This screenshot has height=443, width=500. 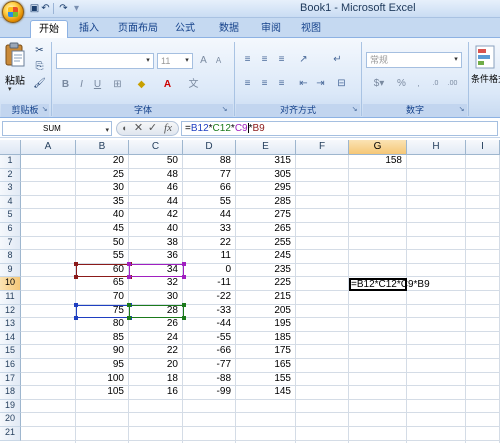 What do you see at coordinates (10, 379) in the screenshot?
I see `row-header-17: 17` at bounding box center [10, 379].